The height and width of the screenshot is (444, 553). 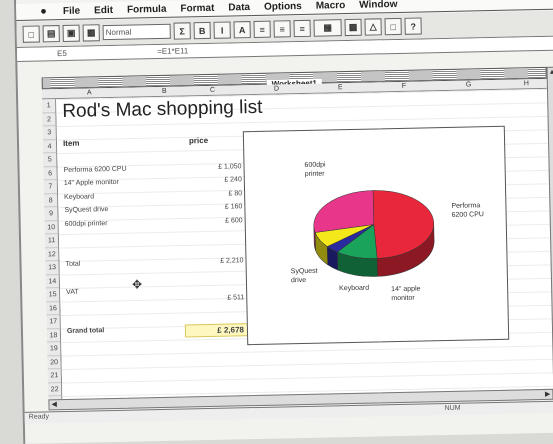 What do you see at coordinates (95, 170) in the screenshot?
I see `list-item: Performa 6200 CPU` at bounding box center [95, 170].